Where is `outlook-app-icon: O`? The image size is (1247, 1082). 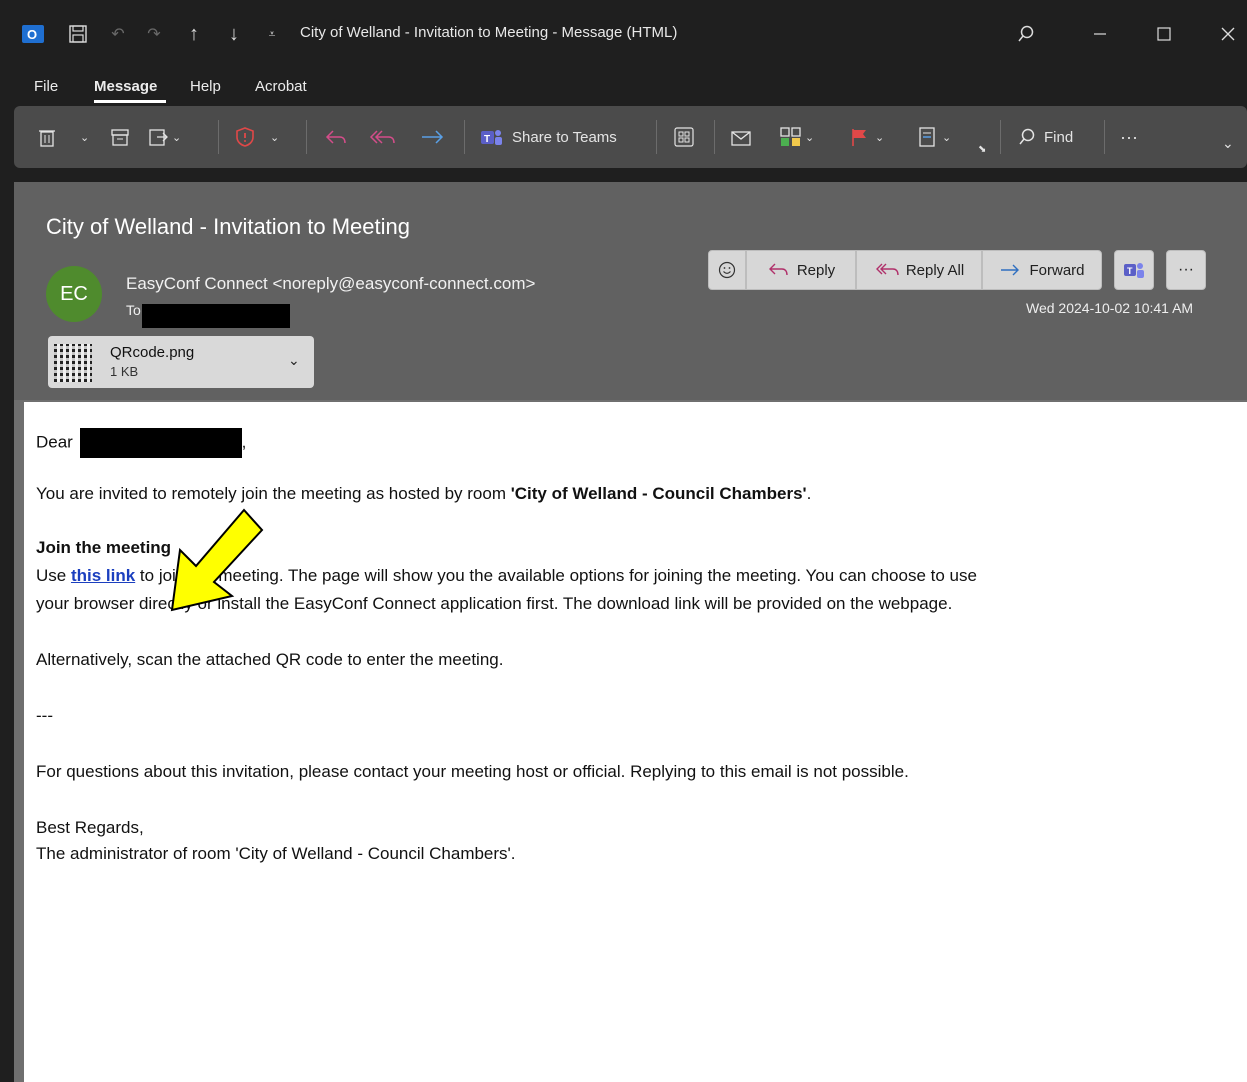
outlook-app-icon: O is located at coordinates (33, 34).